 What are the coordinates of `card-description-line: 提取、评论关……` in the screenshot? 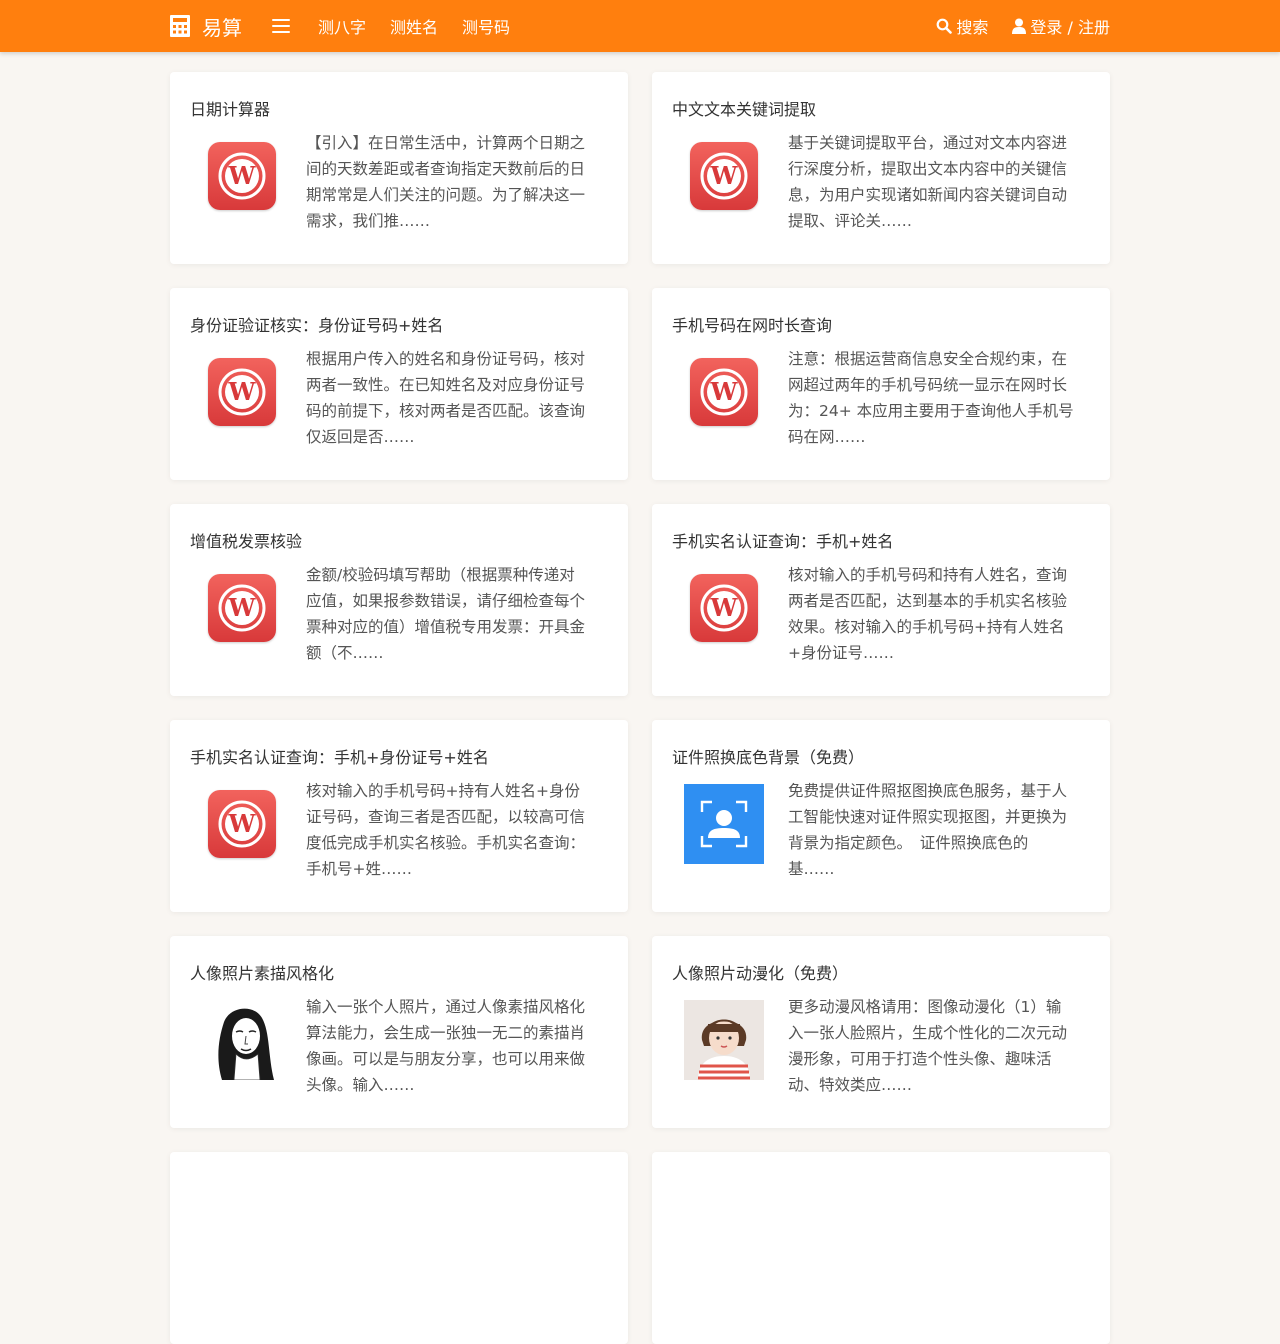 It's located at (850, 221).